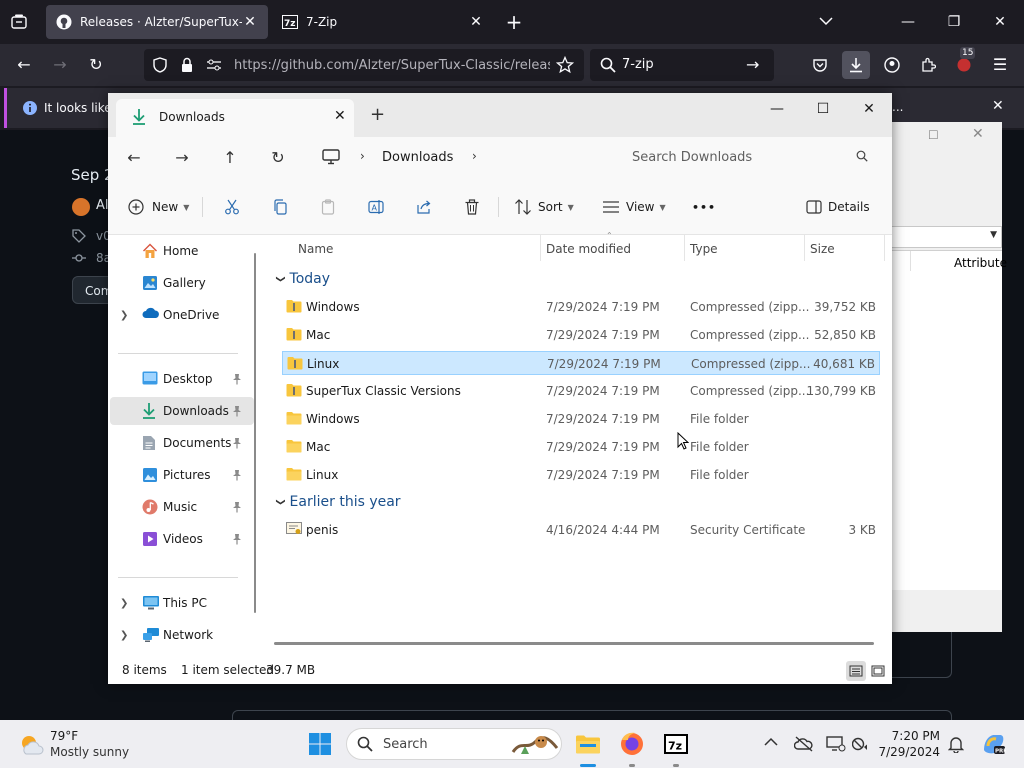  What do you see at coordinates (302, 279) in the screenshot?
I see `group-header-today: ❯ Today` at bounding box center [302, 279].